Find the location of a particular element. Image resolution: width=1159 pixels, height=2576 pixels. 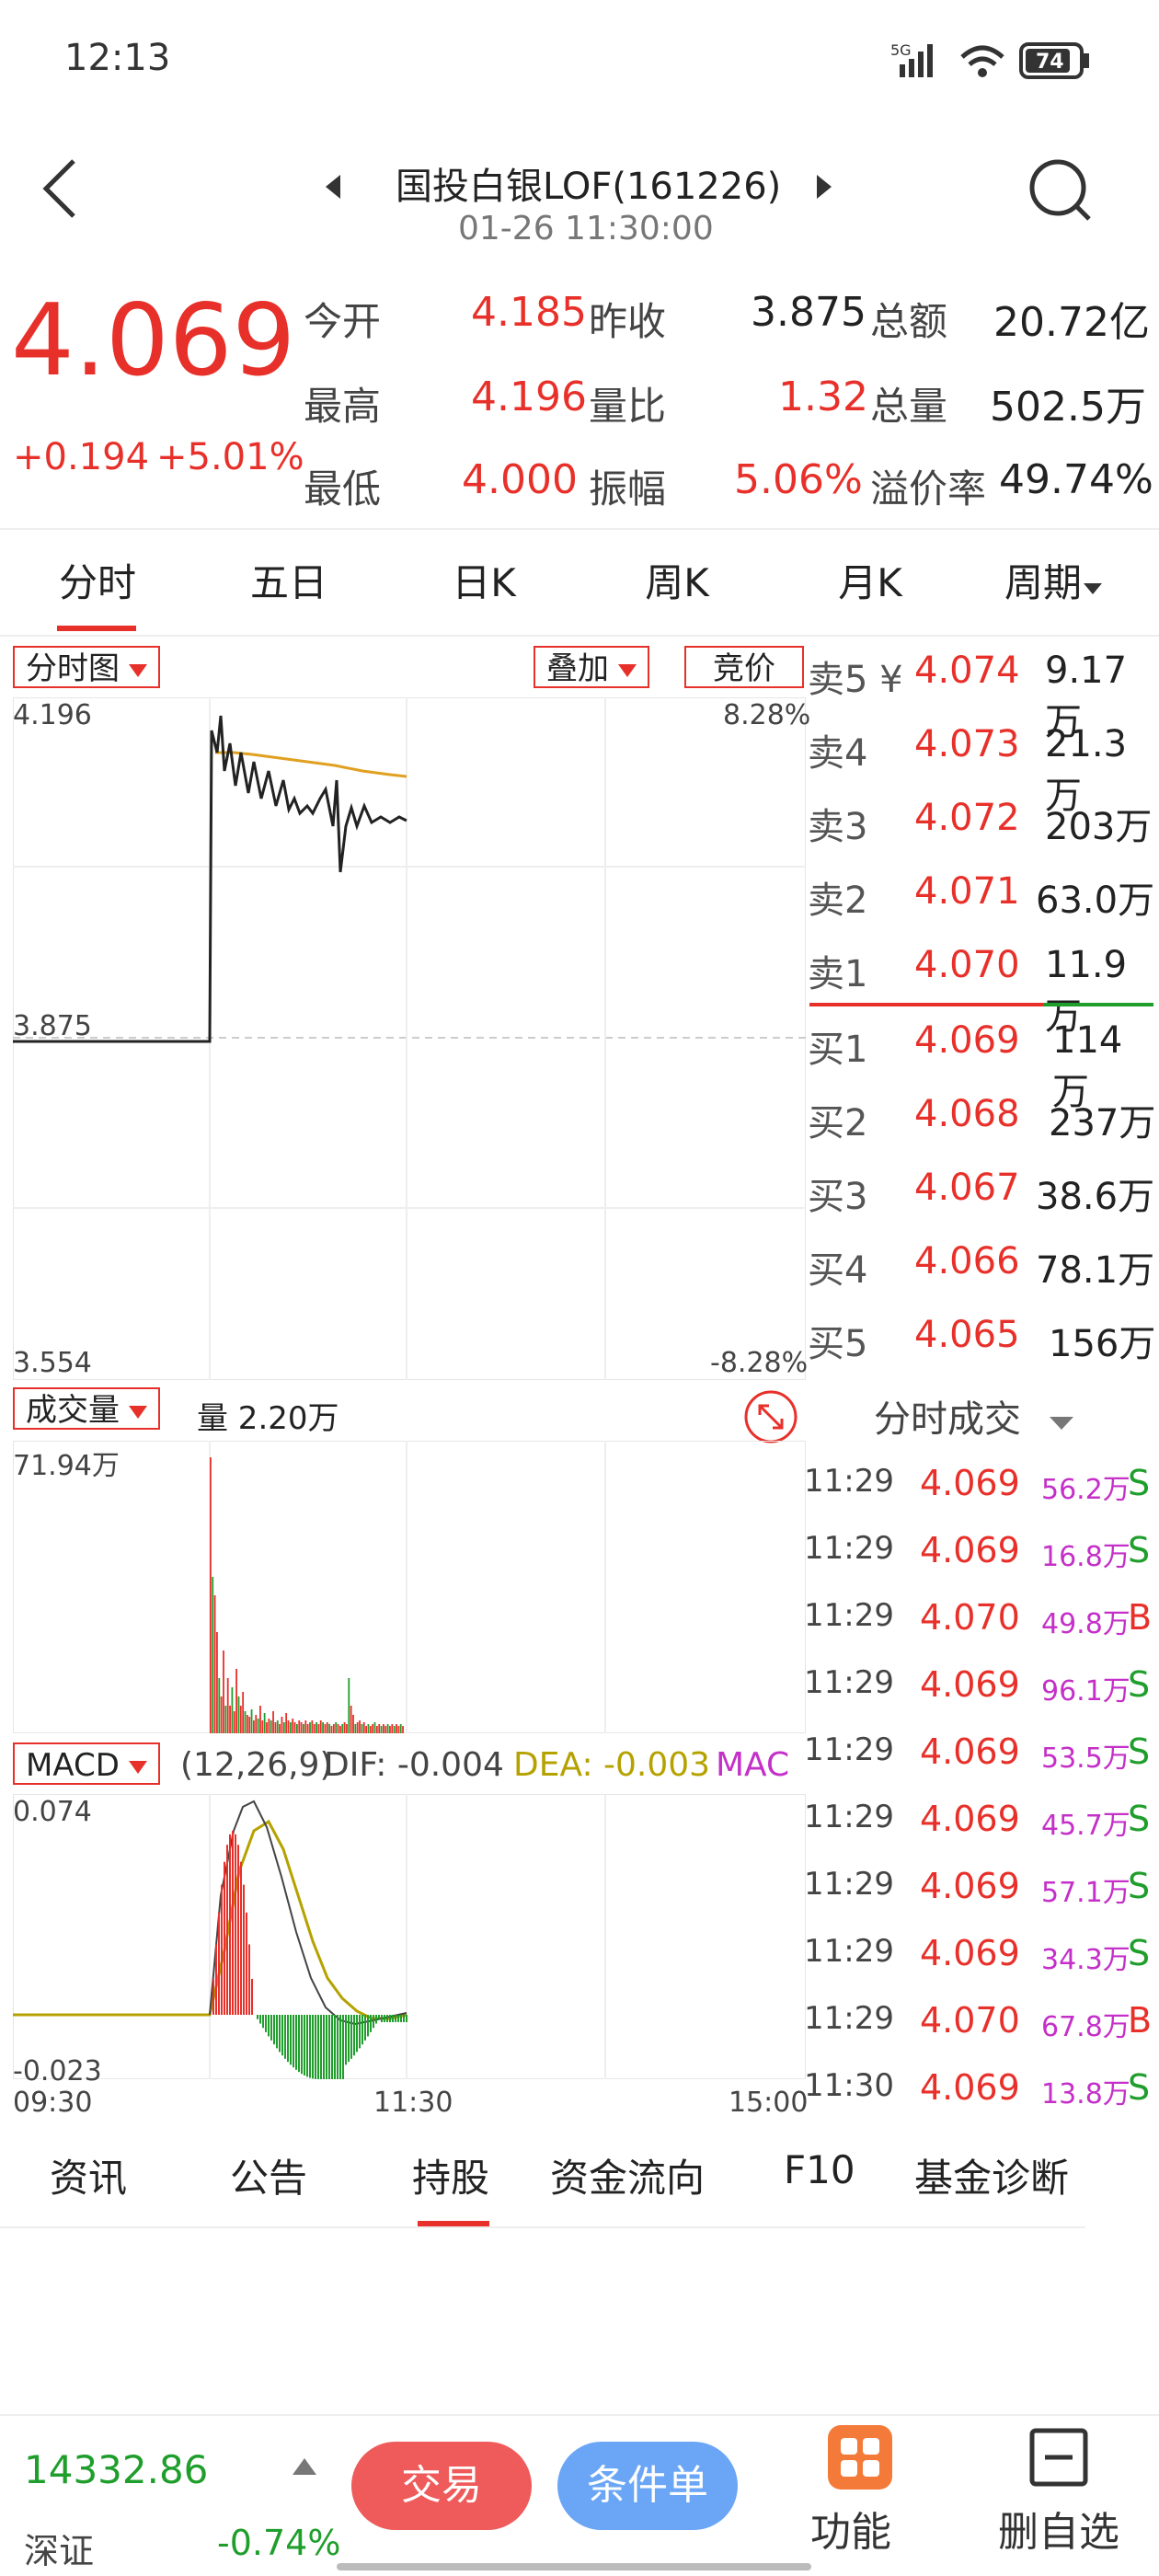

overlay-select: 叠加 is located at coordinates (591, 667).